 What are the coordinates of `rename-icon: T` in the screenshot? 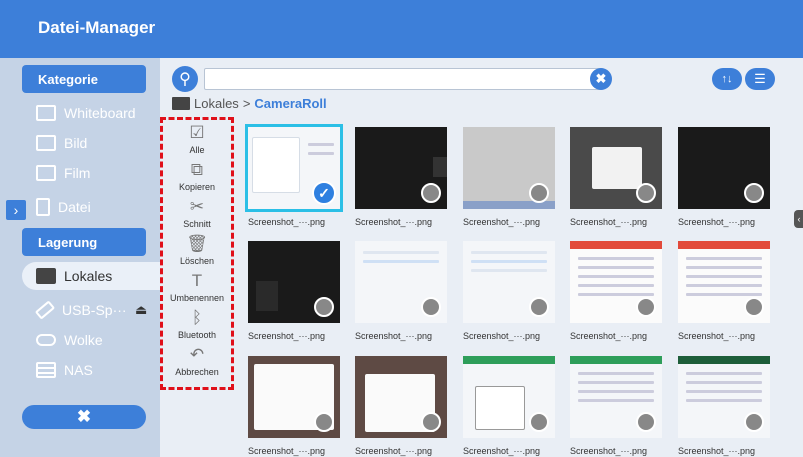 It's located at (197, 280).